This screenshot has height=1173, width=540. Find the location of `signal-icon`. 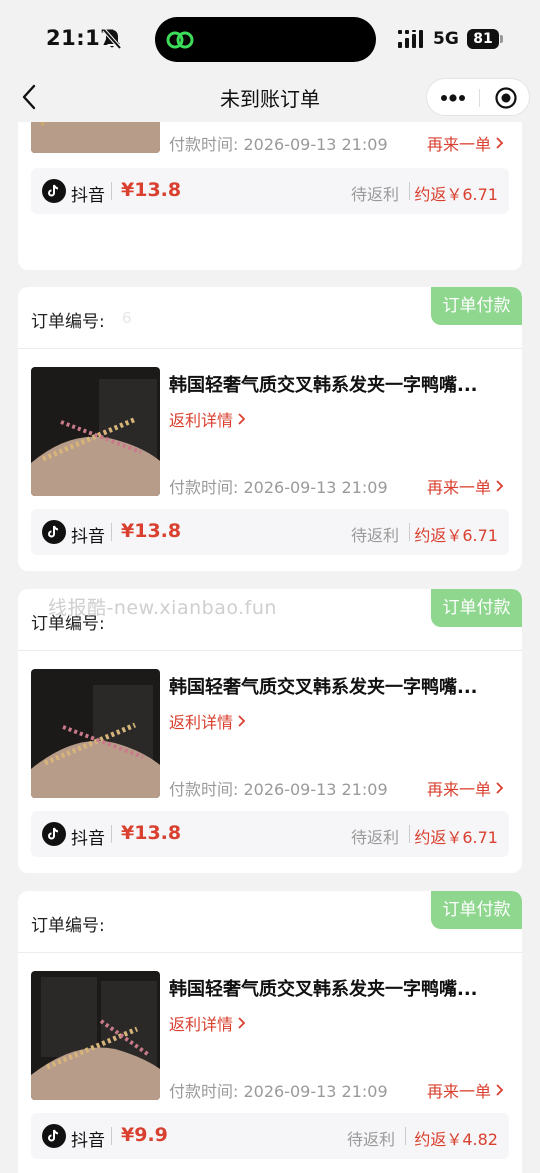

signal-icon is located at coordinates (410, 39).